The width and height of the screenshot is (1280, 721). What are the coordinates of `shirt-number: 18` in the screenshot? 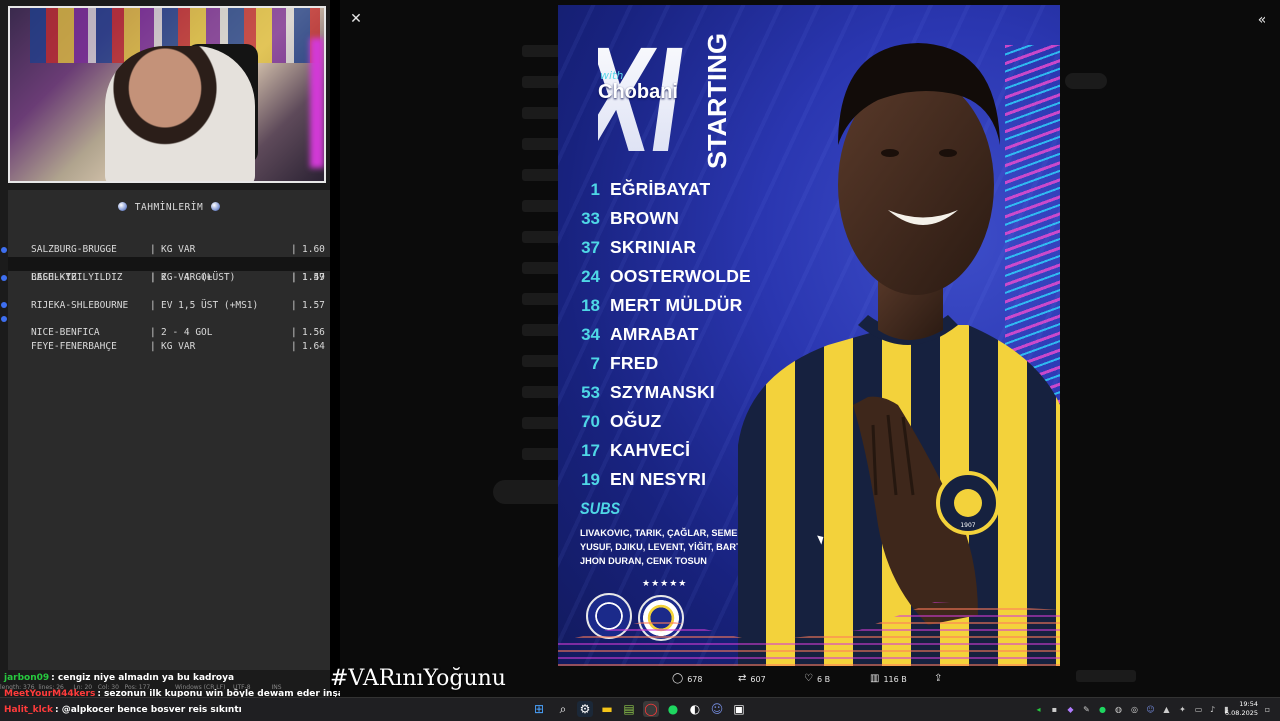 It's located at (590, 305).